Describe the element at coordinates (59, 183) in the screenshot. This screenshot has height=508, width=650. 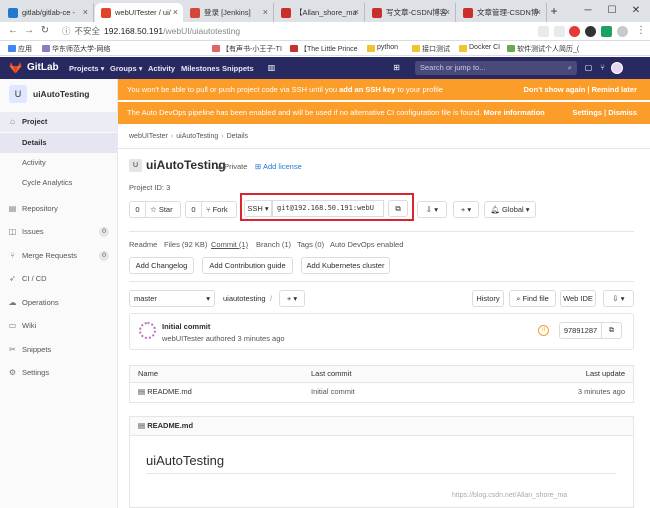
I see `sidebar-subitem-cycle-analytics: Cycle Analytics` at that location.